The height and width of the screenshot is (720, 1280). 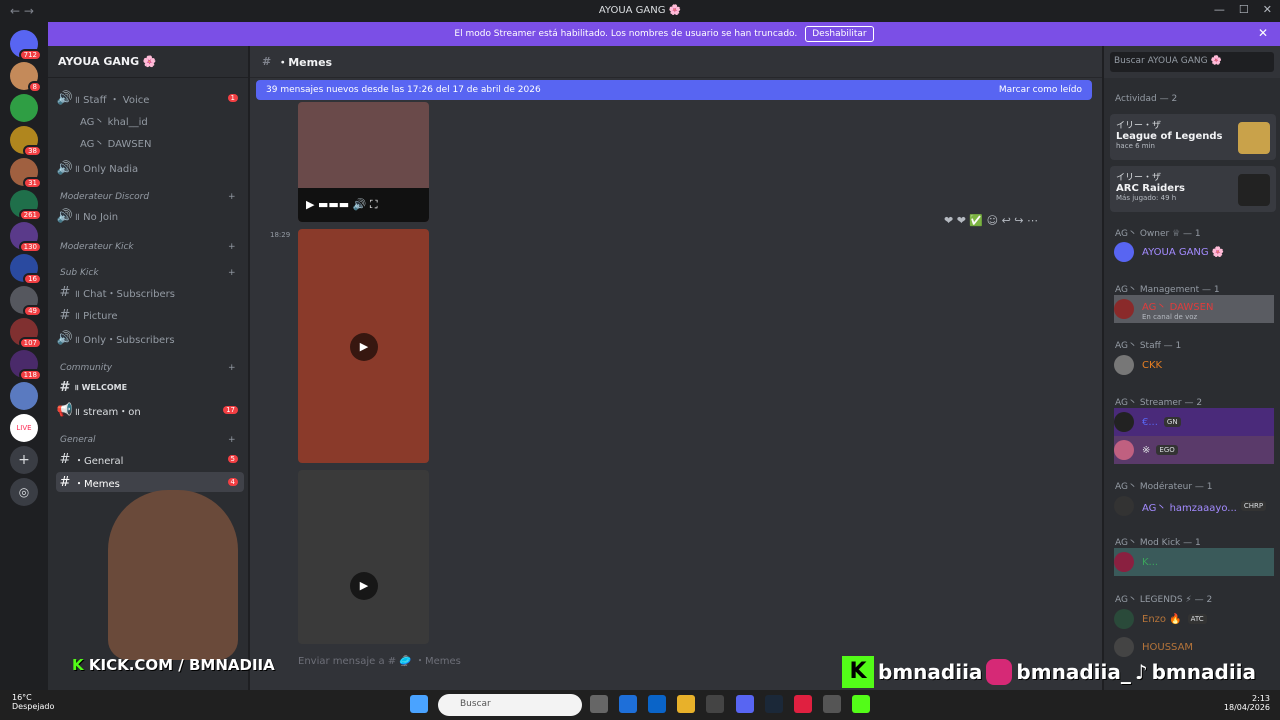 I want to click on role-header: AG丶 Management — 1, so click(x=1167, y=290).